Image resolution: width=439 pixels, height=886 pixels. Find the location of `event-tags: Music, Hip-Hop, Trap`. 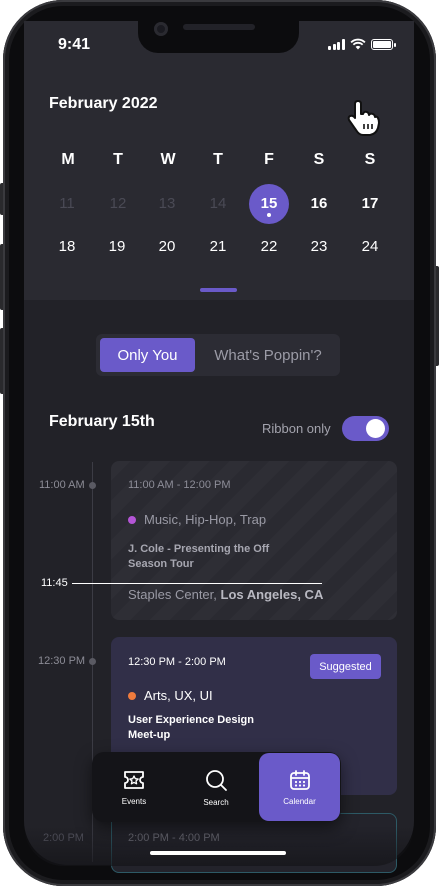

event-tags: Music, Hip-Hop, Trap is located at coordinates (197, 519).